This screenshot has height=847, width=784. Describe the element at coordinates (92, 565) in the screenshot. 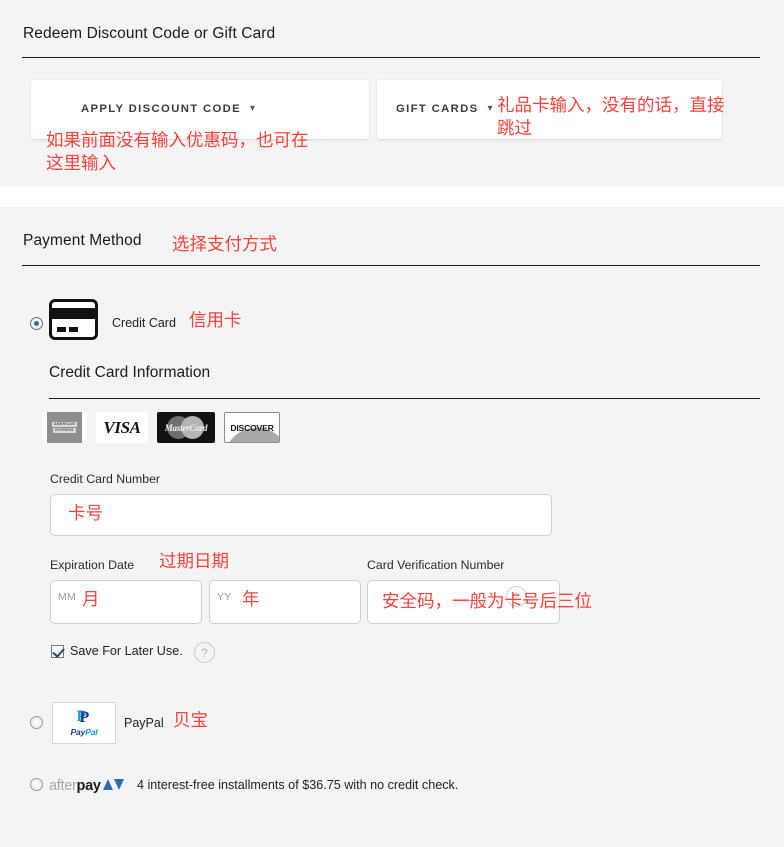

I see `expiration-date-label: Expiration Date` at that location.